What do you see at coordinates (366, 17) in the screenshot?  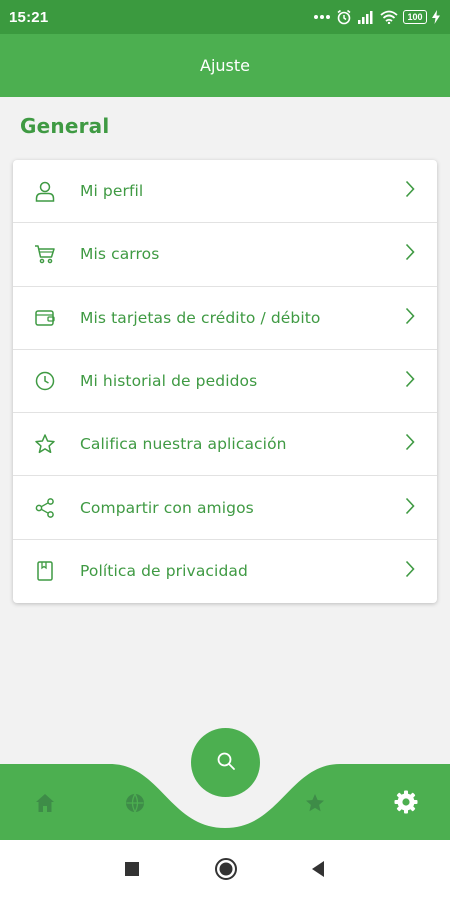 I see `signal-icon` at bounding box center [366, 17].